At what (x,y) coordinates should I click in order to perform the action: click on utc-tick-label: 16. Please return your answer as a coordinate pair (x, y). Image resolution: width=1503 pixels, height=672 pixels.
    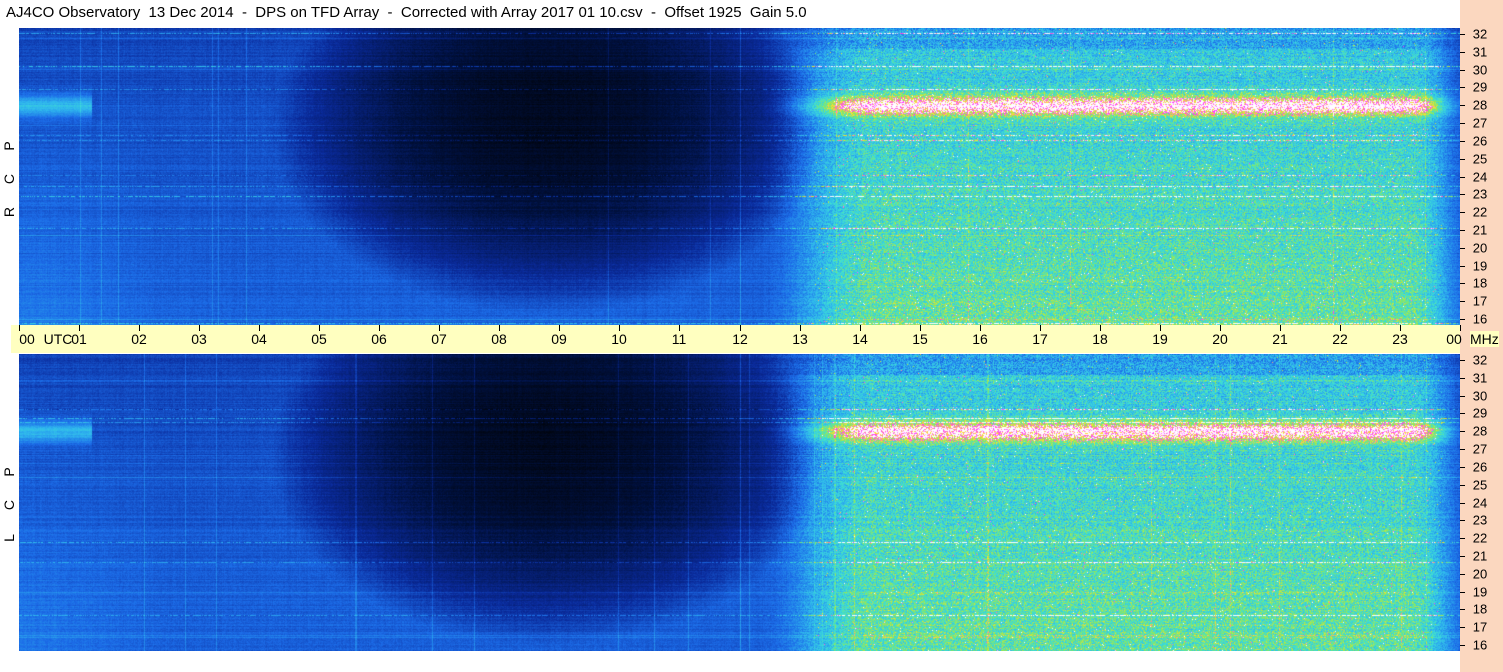
    Looking at the image, I should click on (980, 339).